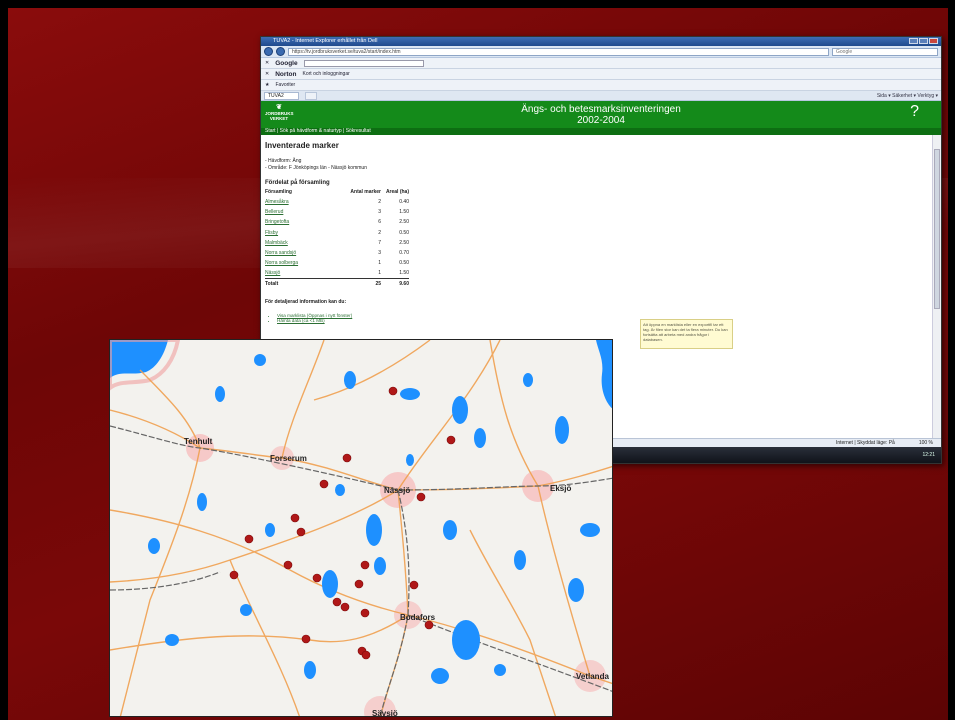  What do you see at coordinates (914, 112) in the screenshot?
I see `help-icon: ?` at bounding box center [914, 112].